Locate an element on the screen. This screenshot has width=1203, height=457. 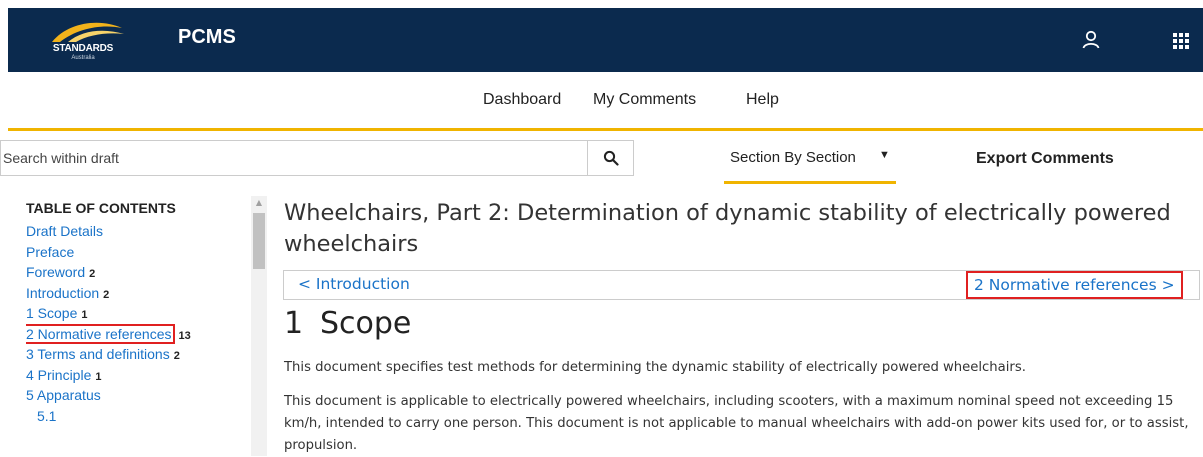
toc-item-preface: Preface is located at coordinates (138, 252).